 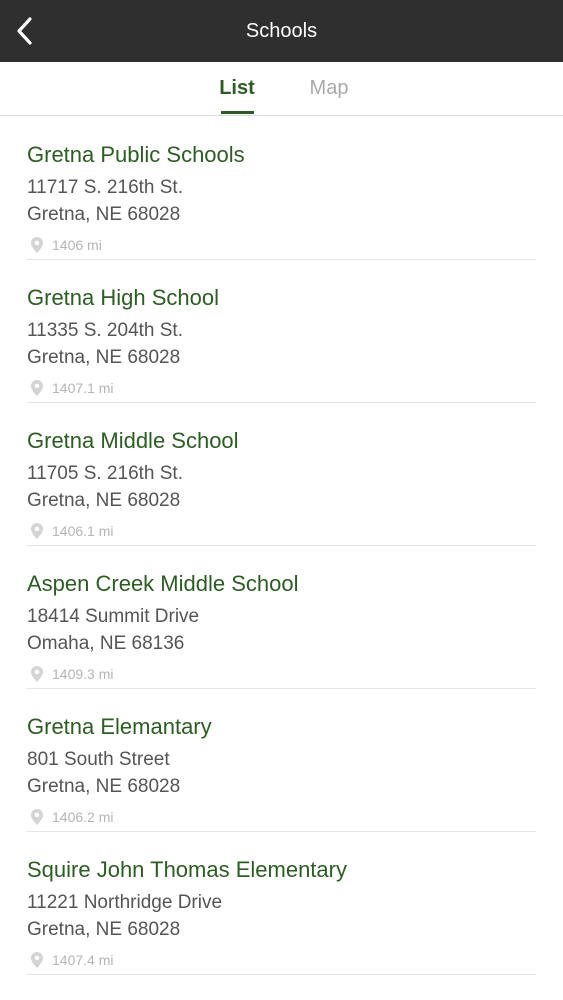 I want to click on school-name: Gretna High School, so click(x=123, y=297).